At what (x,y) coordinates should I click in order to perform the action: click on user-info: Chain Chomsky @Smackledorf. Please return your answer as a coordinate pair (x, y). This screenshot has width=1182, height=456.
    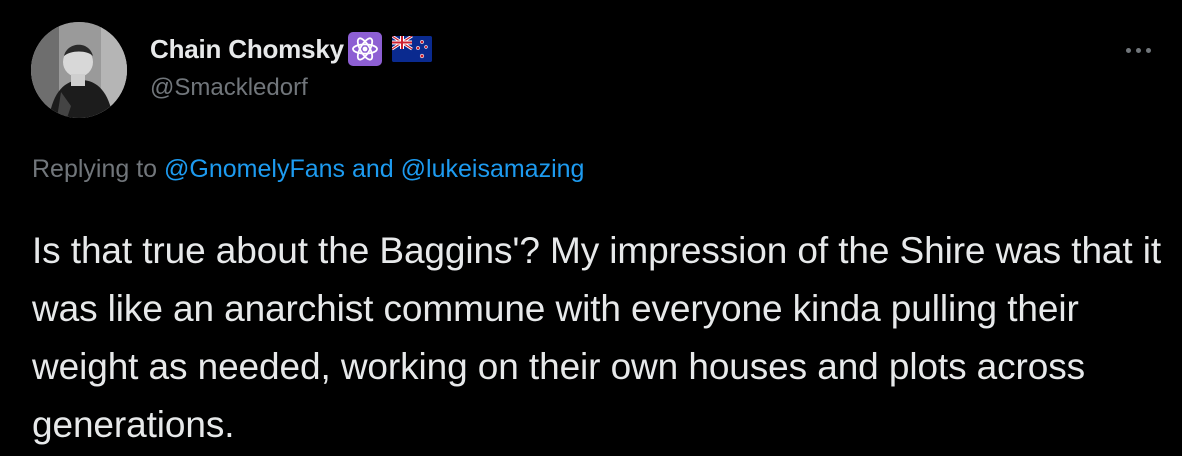
    Looking at the image, I should click on (291, 66).